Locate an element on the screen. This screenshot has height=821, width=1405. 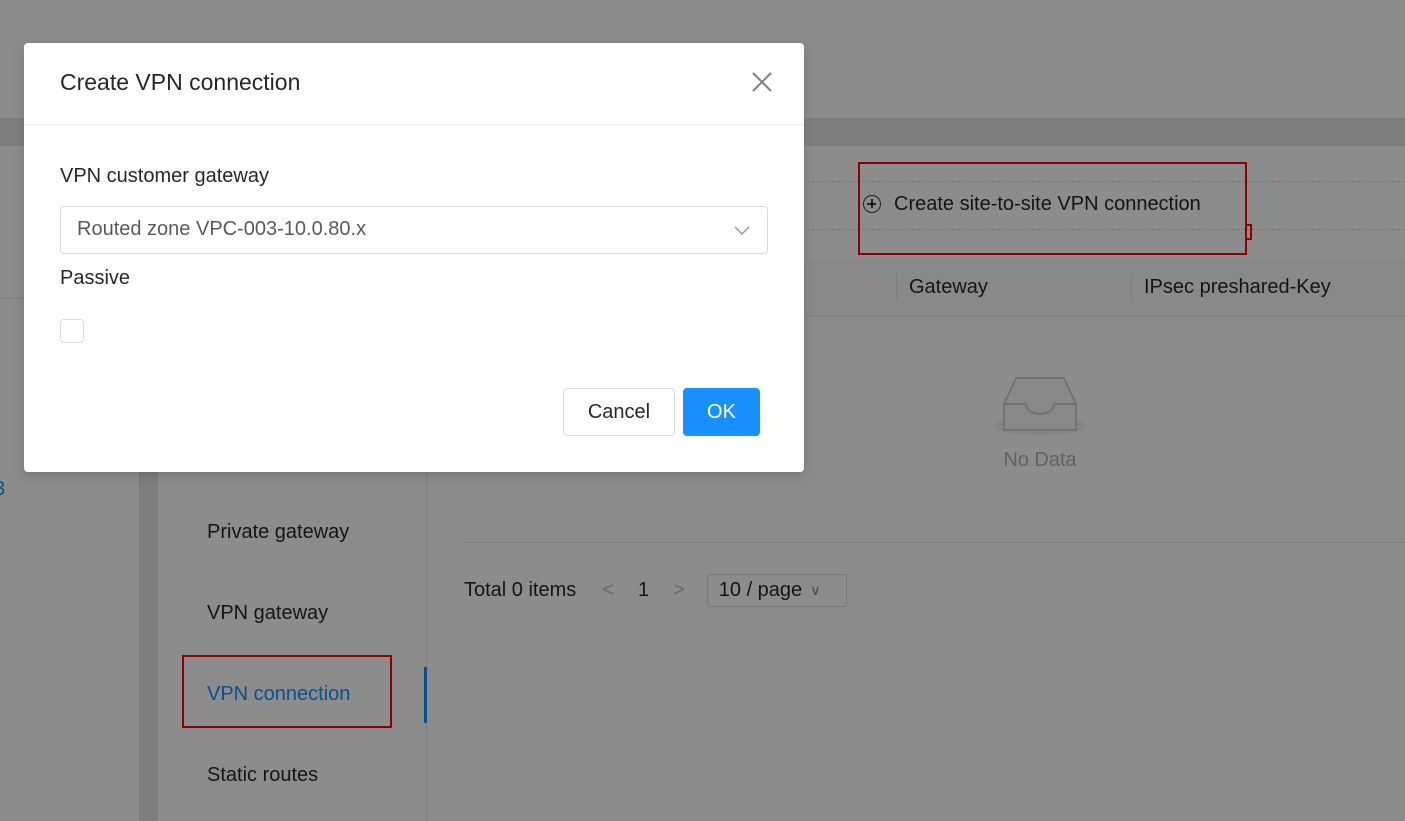
cancel-button: Cancel is located at coordinates (619, 412).